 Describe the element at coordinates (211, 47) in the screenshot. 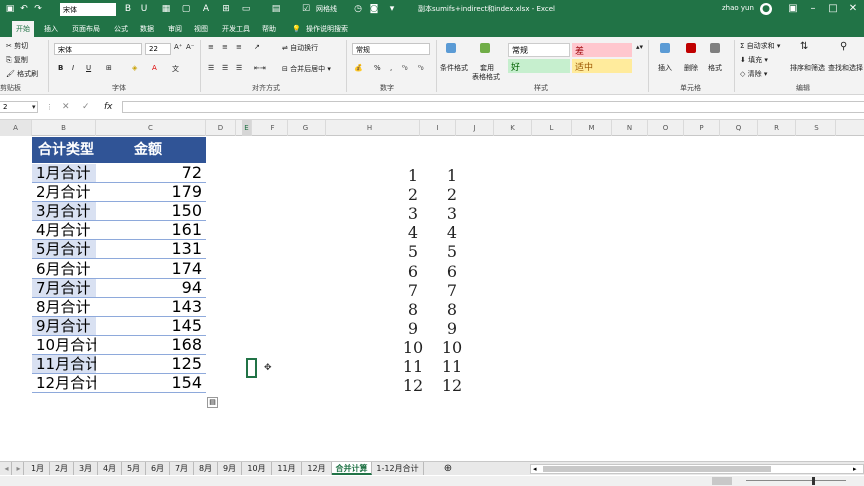

I see `top-align-icon: ≡` at that location.